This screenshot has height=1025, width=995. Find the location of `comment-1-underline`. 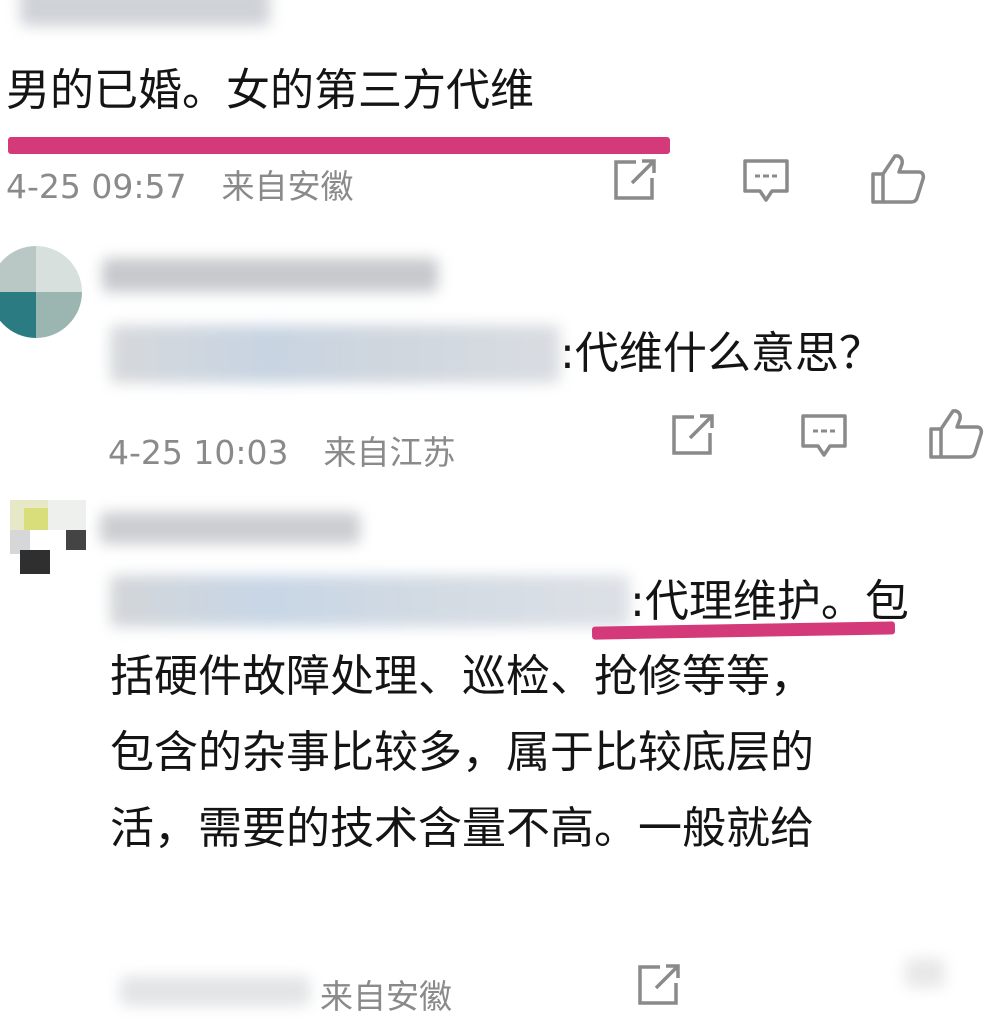

comment-1-underline is located at coordinates (339, 145).